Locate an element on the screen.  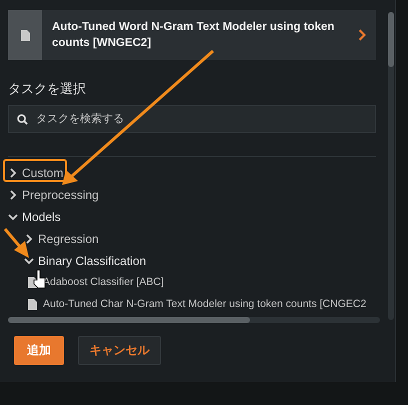
tree-item: Adaboost Classifier [ABC] is located at coordinates (103, 282).